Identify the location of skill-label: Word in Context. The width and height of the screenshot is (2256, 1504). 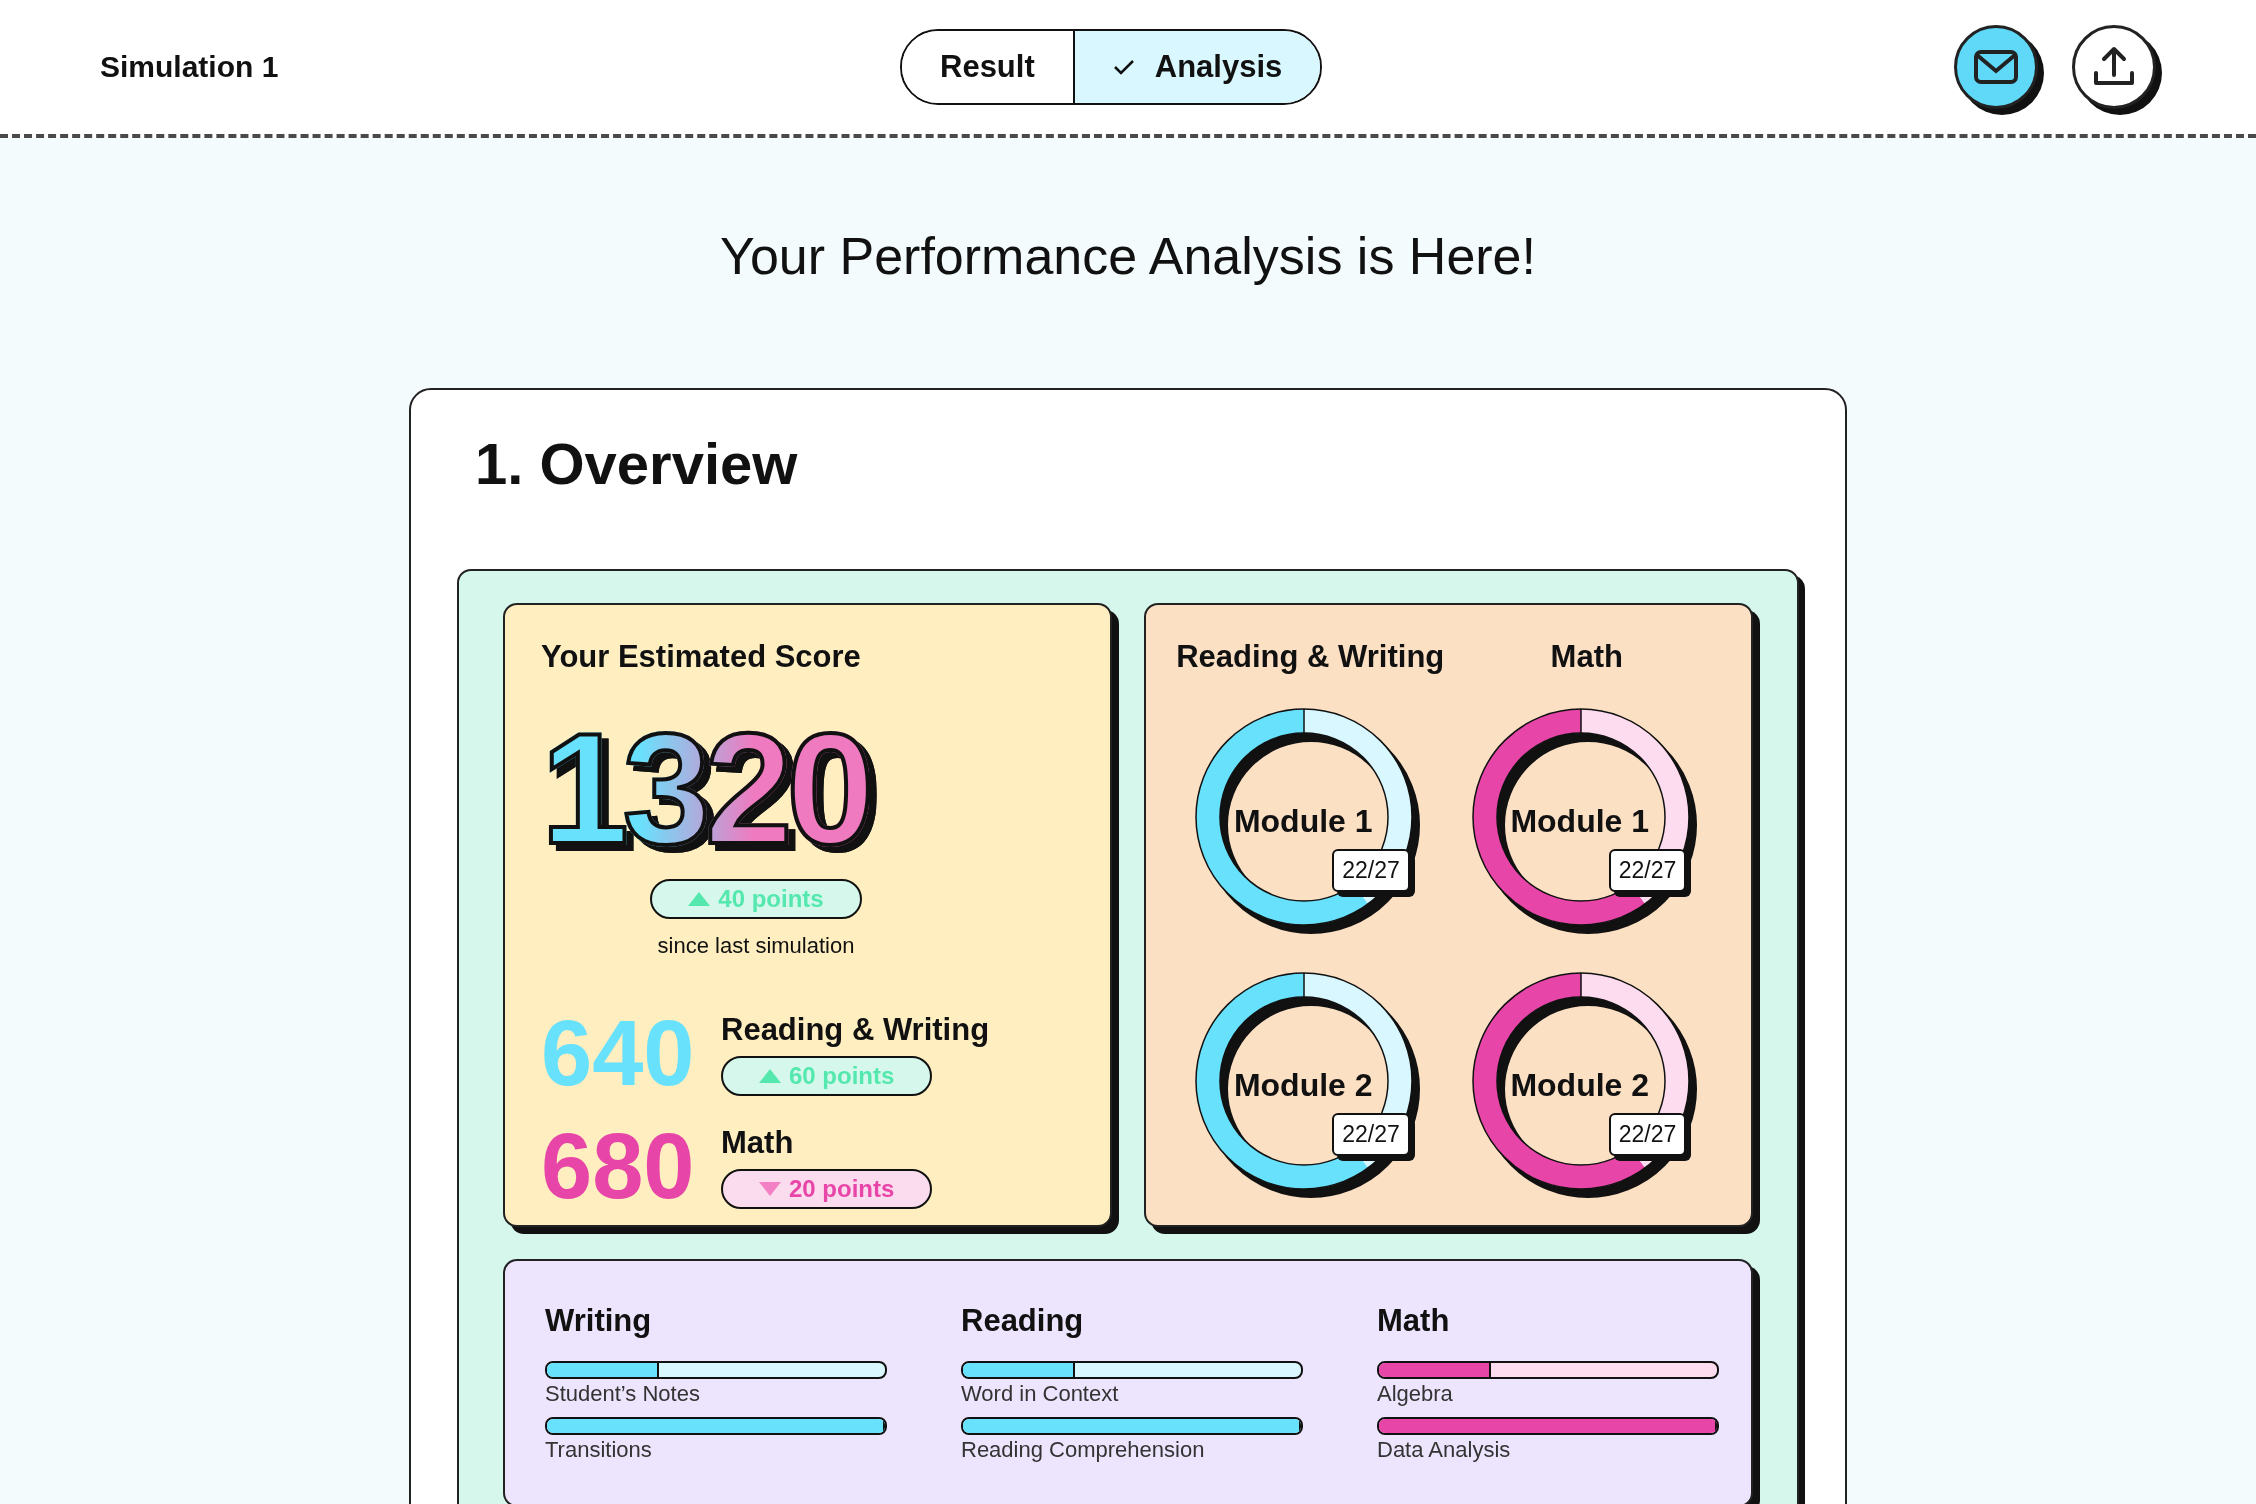
(1040, 1394).